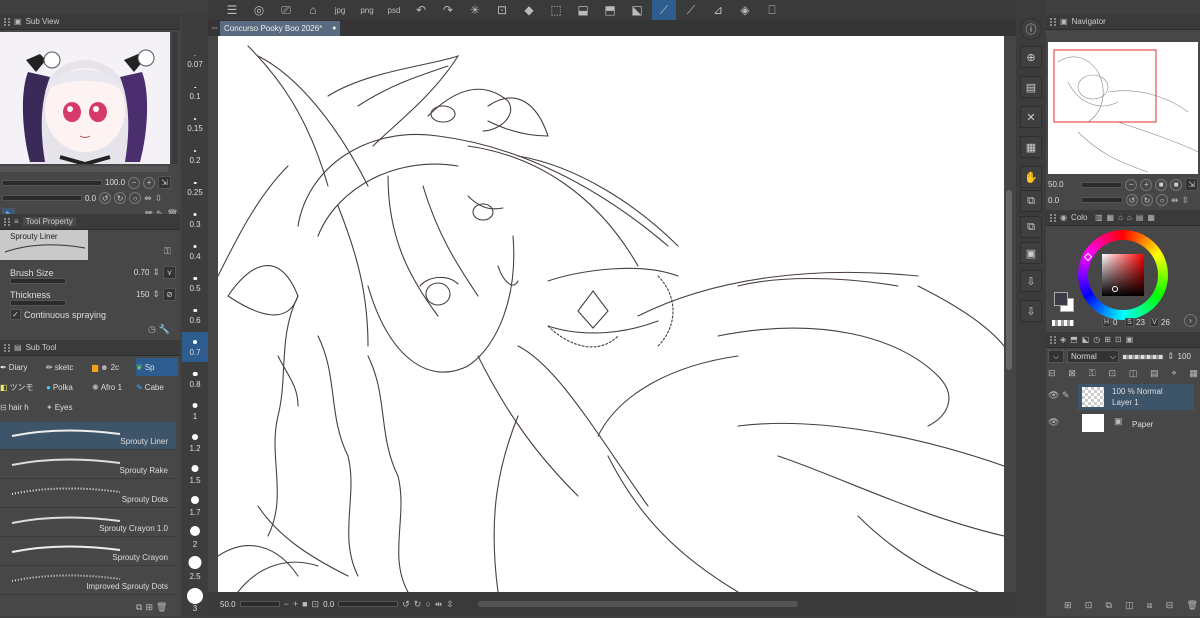 This screenshot has width=1200, height=618. What do you see at coordinates (68, 407) in the screenshot?
I see `group-eyes: ✦ Eyes` at bounding box center [68, 407].